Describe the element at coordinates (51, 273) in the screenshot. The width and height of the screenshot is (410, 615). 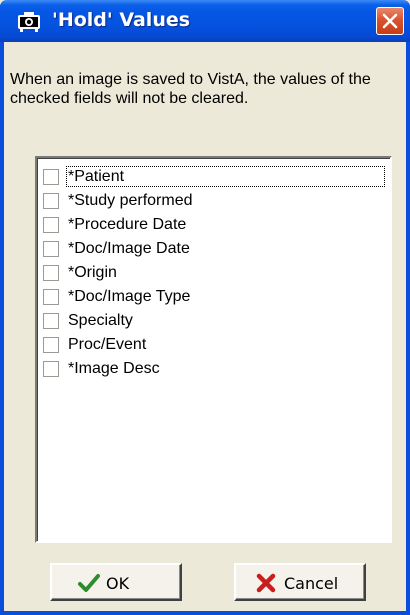
I see `checkbox-origin` at that location.